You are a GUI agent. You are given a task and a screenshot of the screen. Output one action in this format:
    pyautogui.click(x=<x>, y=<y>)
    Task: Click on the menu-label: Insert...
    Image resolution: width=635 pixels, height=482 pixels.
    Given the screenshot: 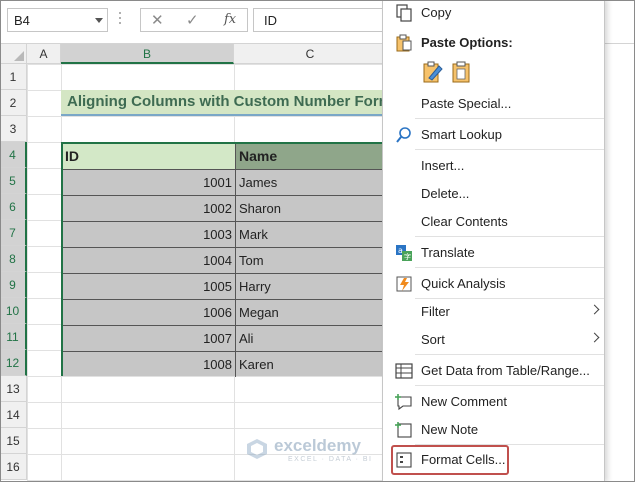 What is the action you would take?
    pyautogui.click(x=443, y=165)
    